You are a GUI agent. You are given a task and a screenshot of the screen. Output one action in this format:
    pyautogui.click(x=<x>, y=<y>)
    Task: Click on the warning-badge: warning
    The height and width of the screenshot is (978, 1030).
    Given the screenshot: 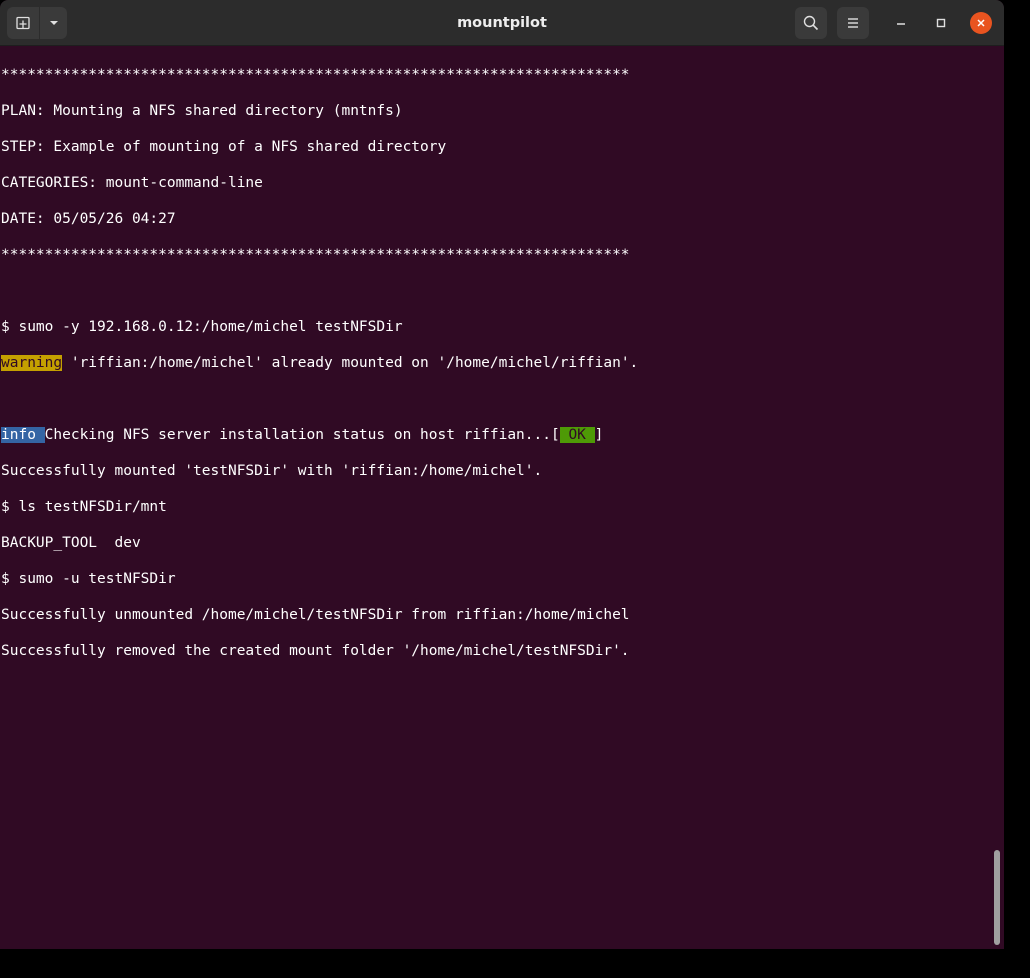 What is the action you would take?
    pyautogui.click(x=32, y=363)
    